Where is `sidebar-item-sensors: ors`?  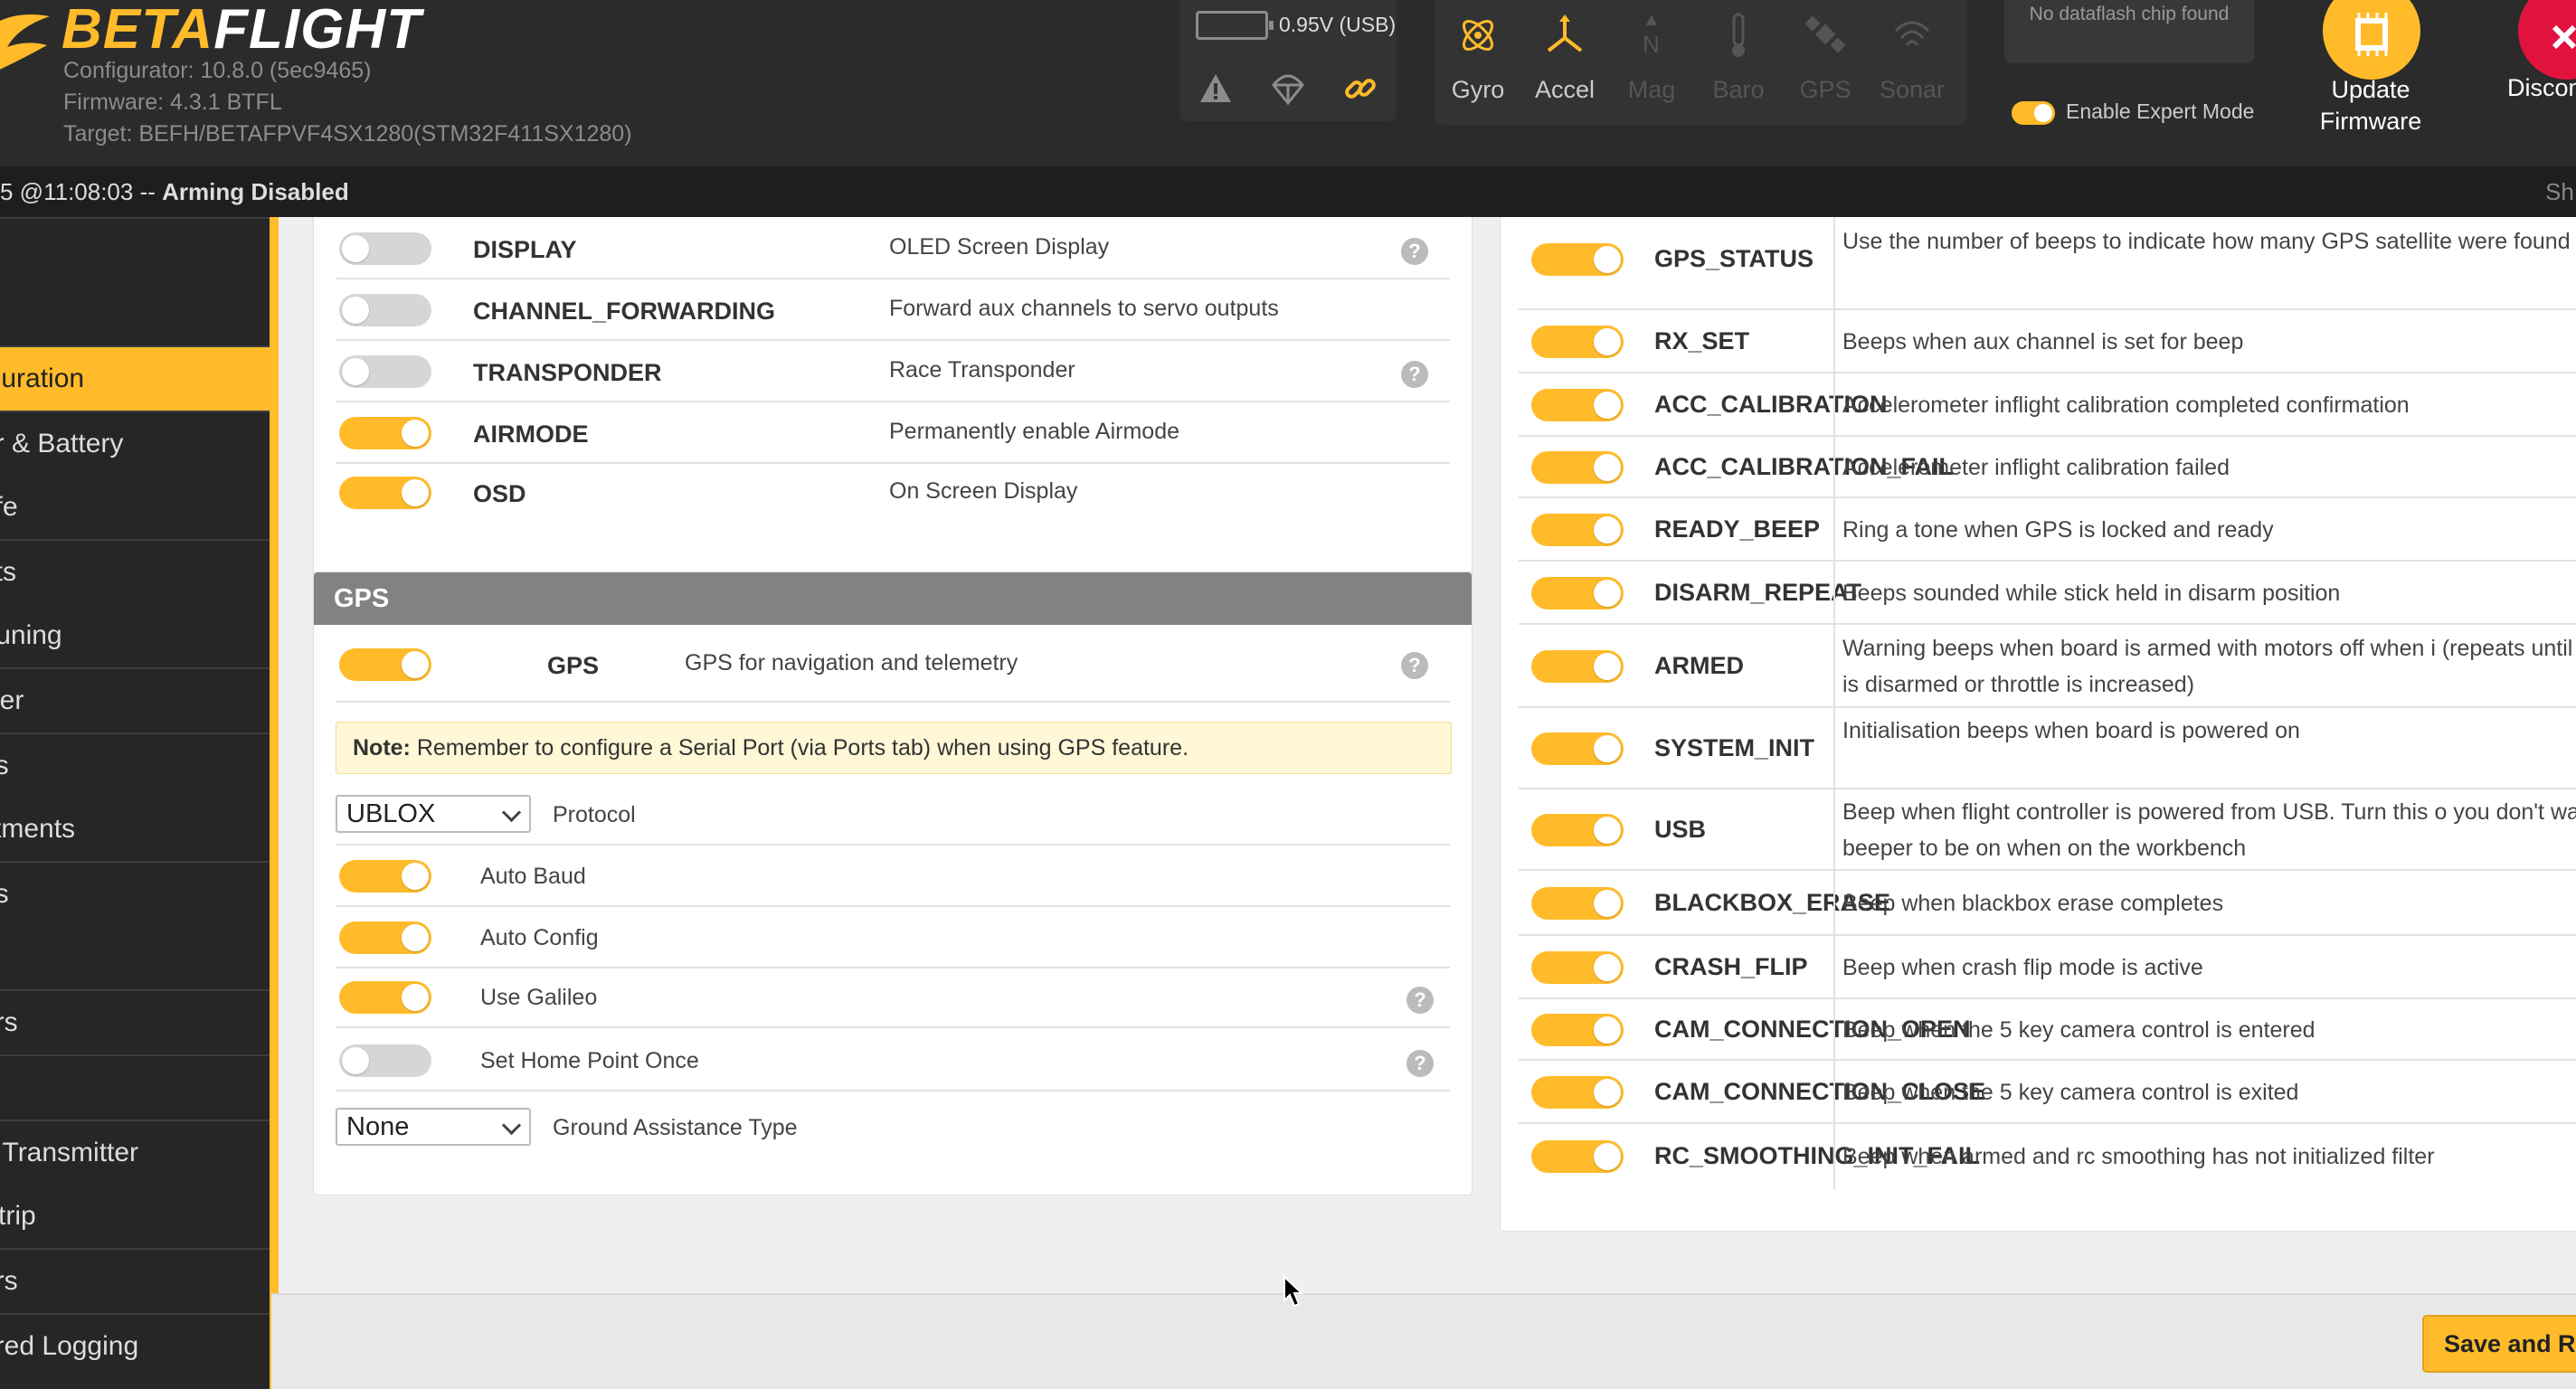 sidebar-item-sensors: ors is located at coordinates (135, 1281).